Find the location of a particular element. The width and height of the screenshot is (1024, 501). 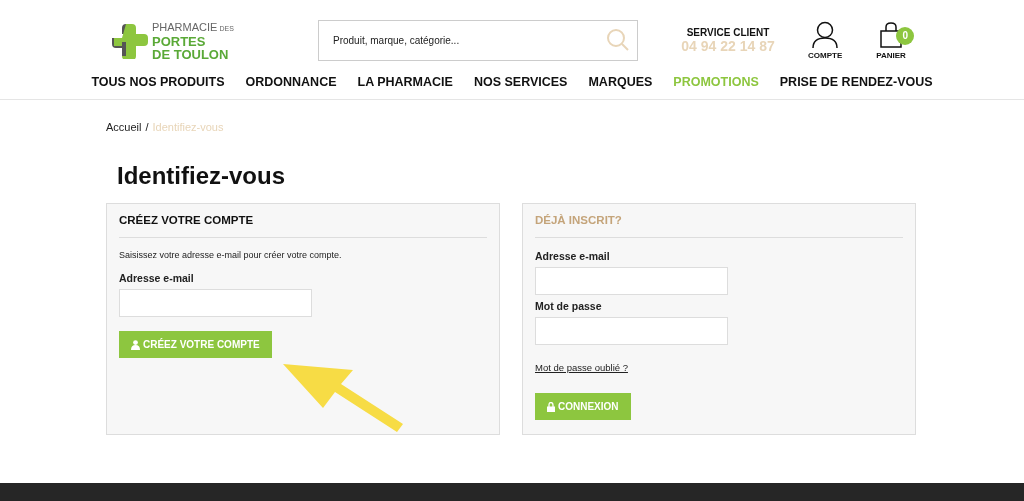

panel-heading: CRÉEZ VOTRE COMPTE is located at coordinates (303, 221).